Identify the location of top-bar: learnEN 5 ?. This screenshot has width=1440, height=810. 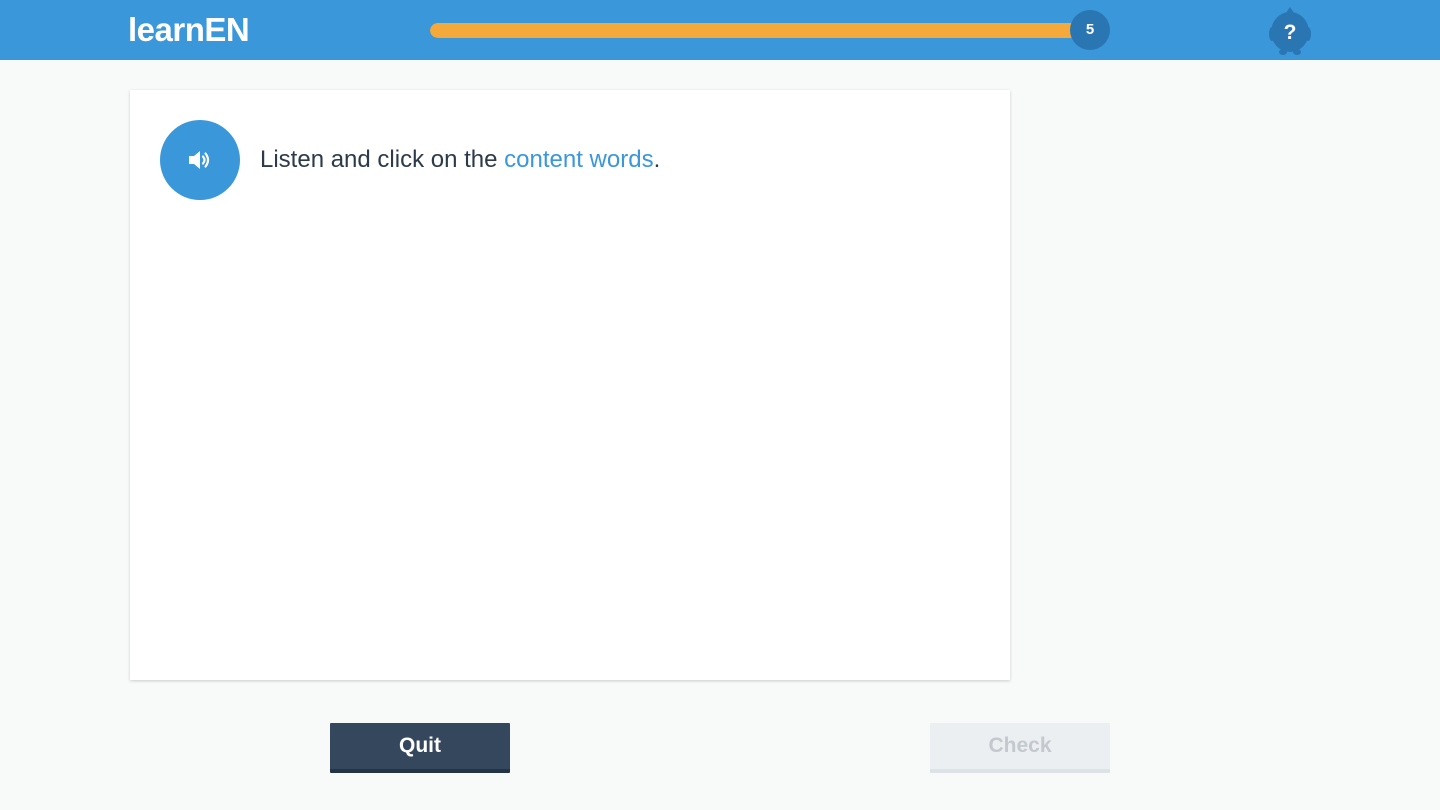
(720, 30).